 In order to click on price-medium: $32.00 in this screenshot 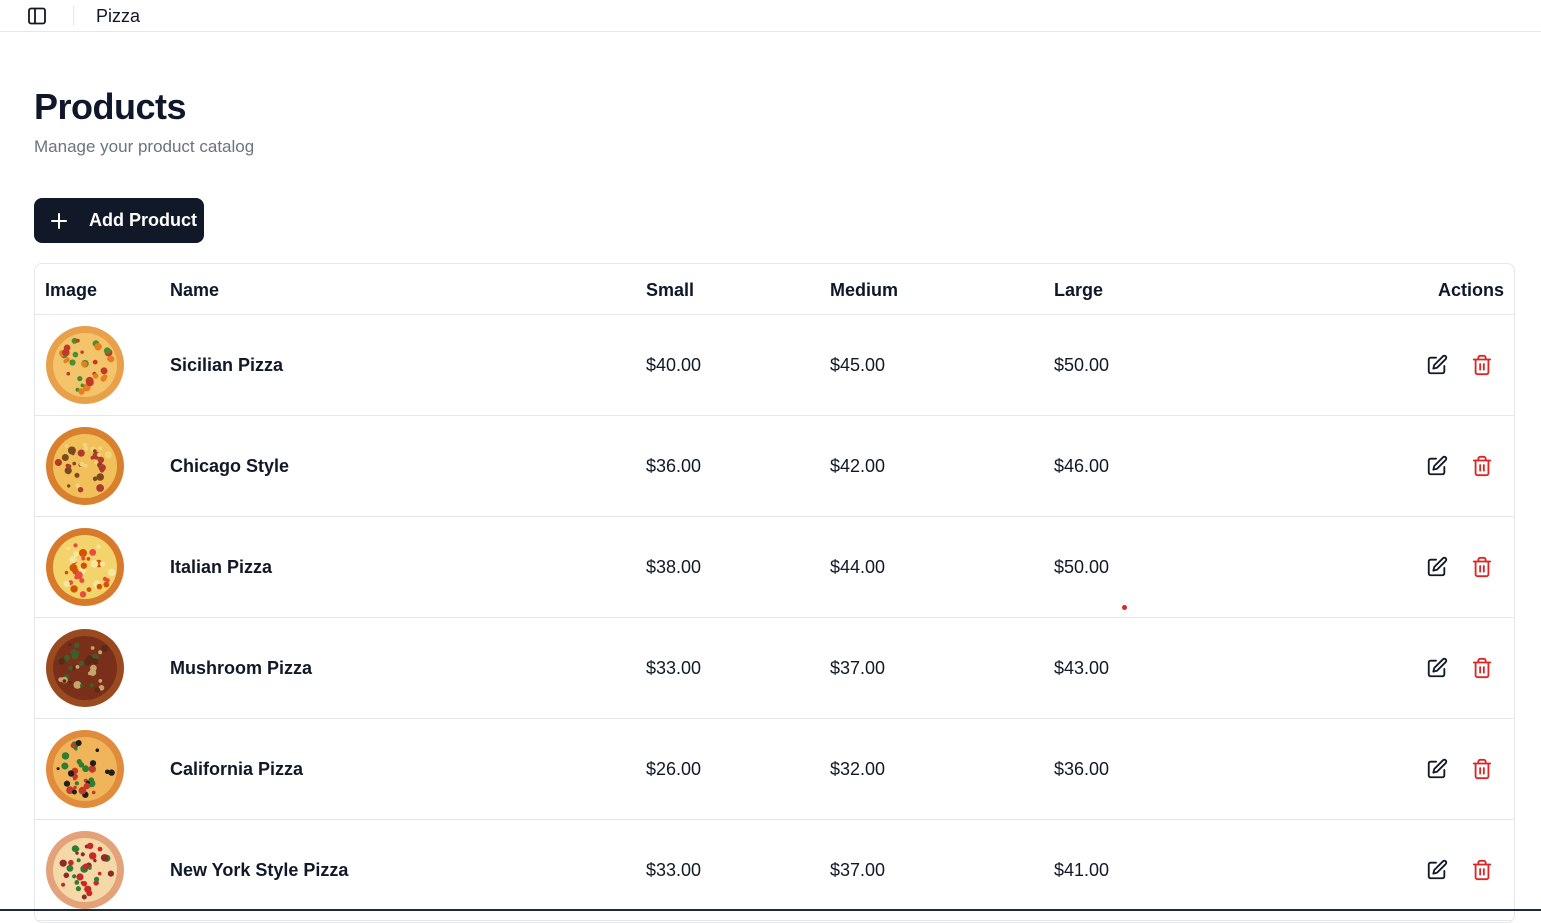, I will do `click(858, 769)`.